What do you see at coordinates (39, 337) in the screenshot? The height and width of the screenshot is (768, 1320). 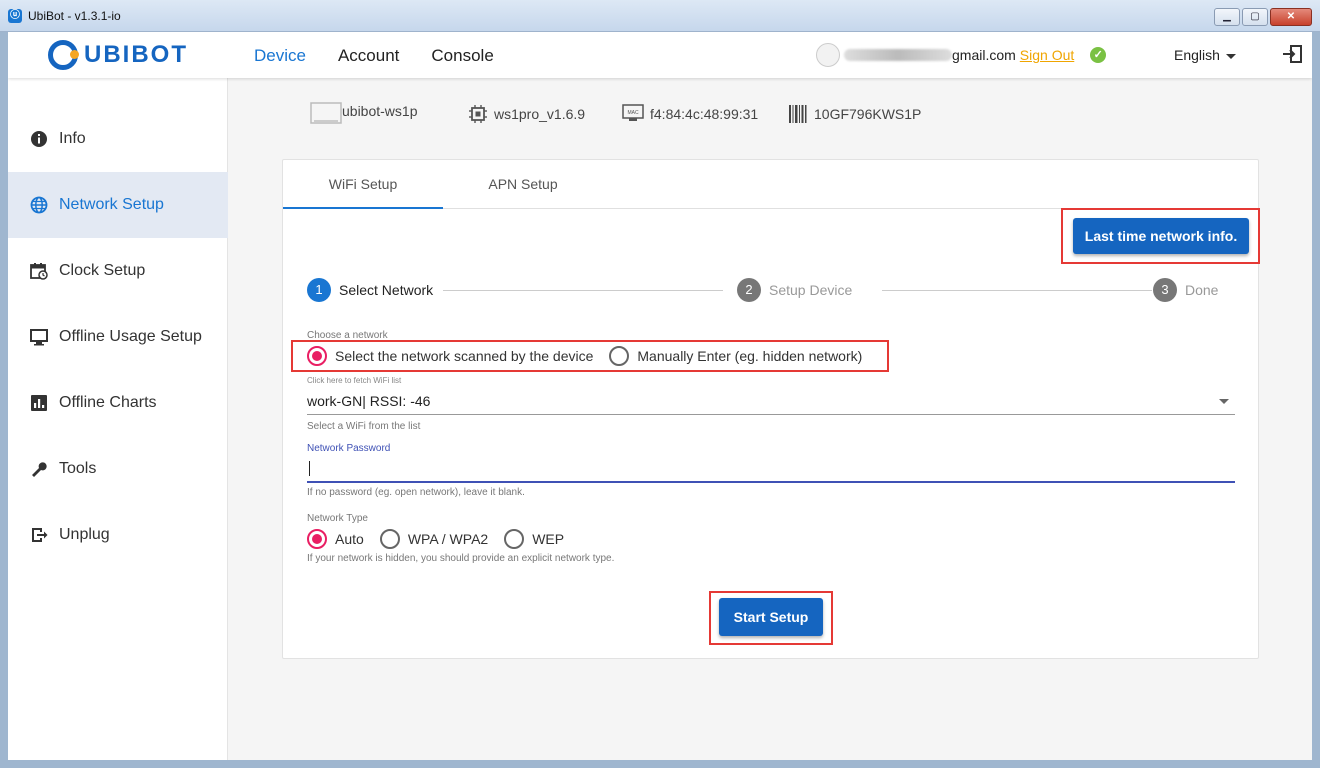 I see `monitor-icon` at bounding box center [39, 337].